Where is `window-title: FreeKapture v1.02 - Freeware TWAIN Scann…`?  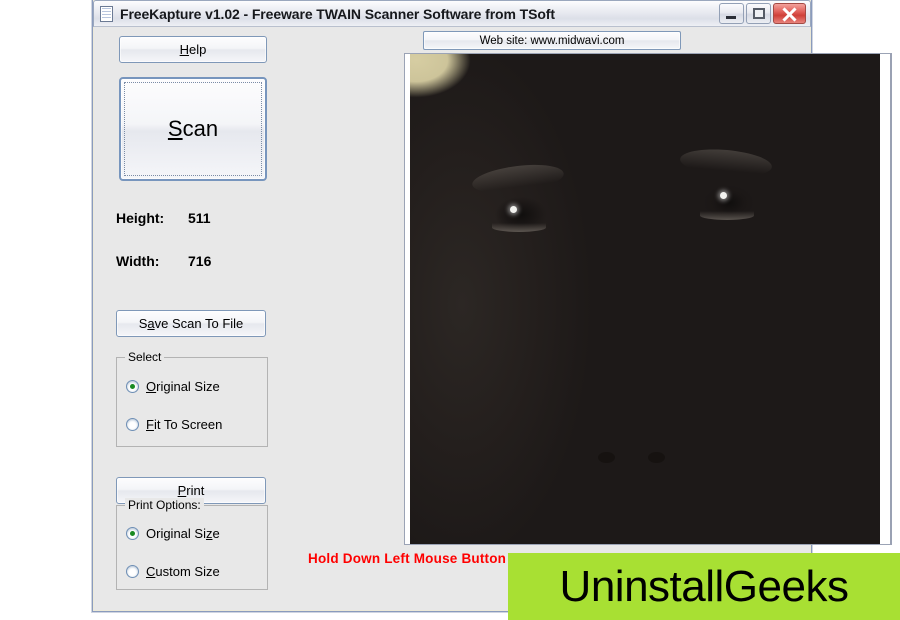
window-title: FreeKapture v1.02 - Freeware TWAIN Scann… is located at coordinates (337, 13).